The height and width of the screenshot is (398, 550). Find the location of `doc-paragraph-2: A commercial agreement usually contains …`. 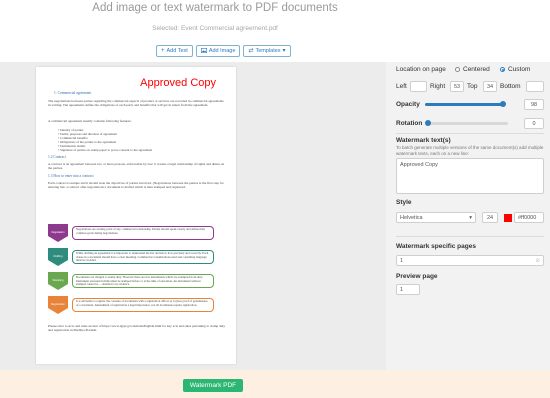

doc-paragraph-2: A commercial agreement usually contains … is located at coordinates (90, 121).